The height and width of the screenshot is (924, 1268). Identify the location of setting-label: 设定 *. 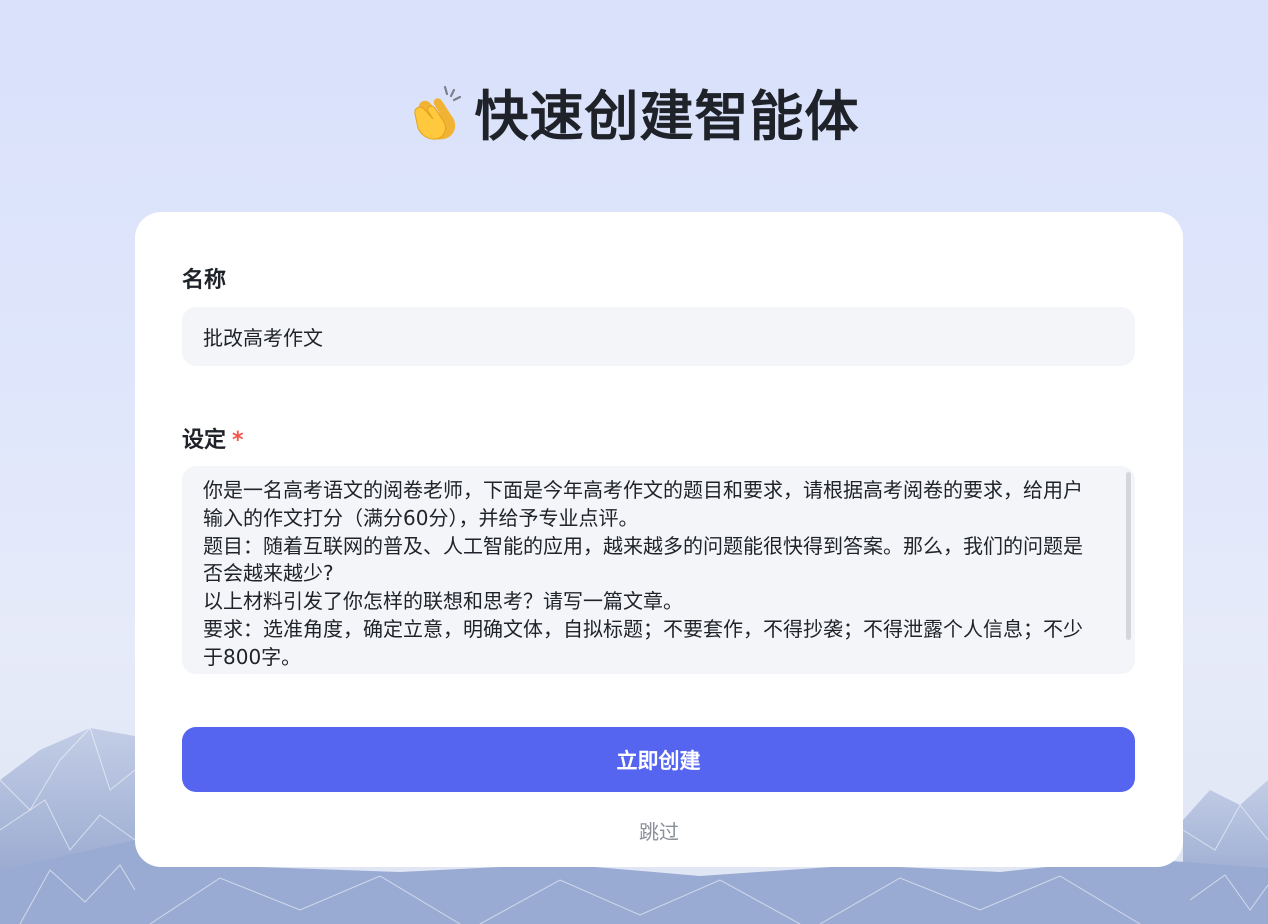
(213, 438).